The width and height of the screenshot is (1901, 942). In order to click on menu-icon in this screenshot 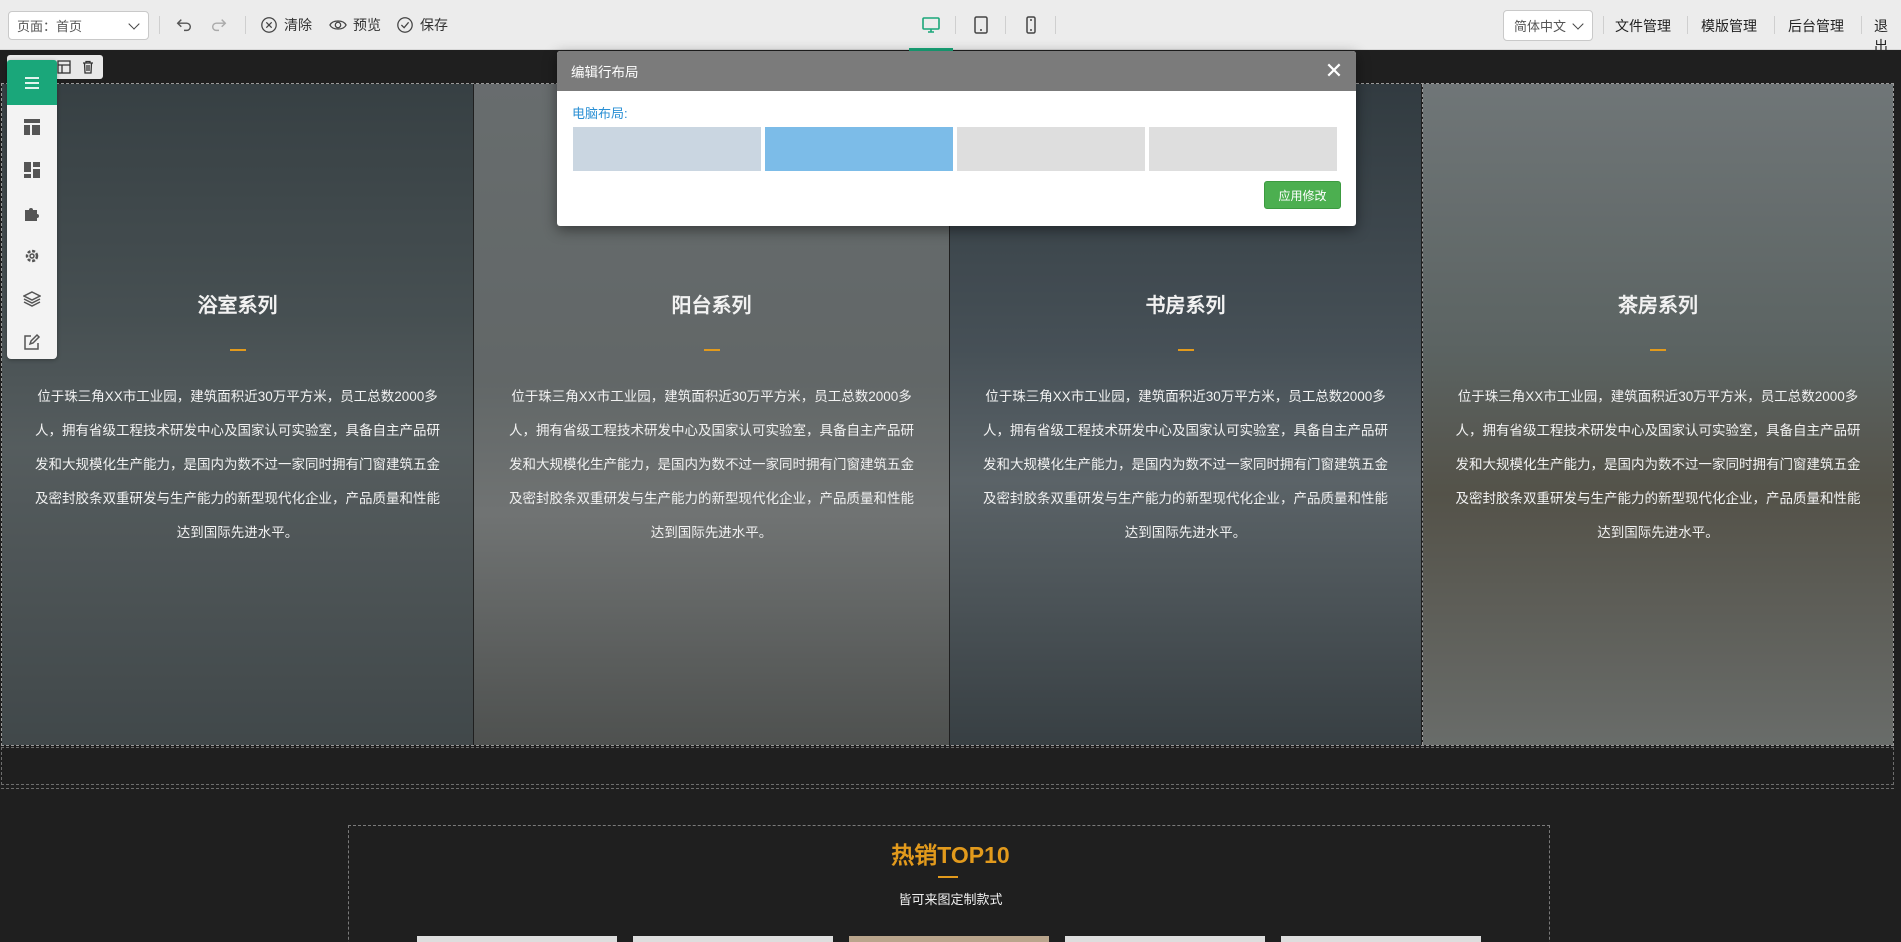, I will do `click(32, 82)`.